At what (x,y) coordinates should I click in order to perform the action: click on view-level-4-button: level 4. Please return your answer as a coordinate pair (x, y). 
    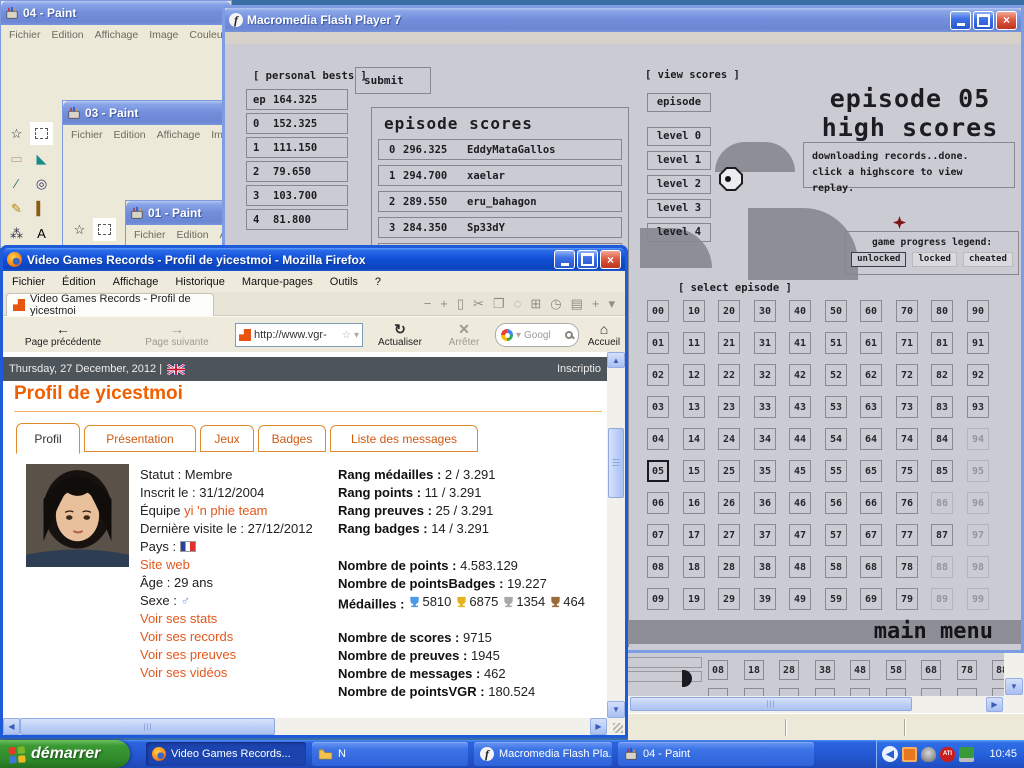
    Looking at the image, I should click on (679, 232).